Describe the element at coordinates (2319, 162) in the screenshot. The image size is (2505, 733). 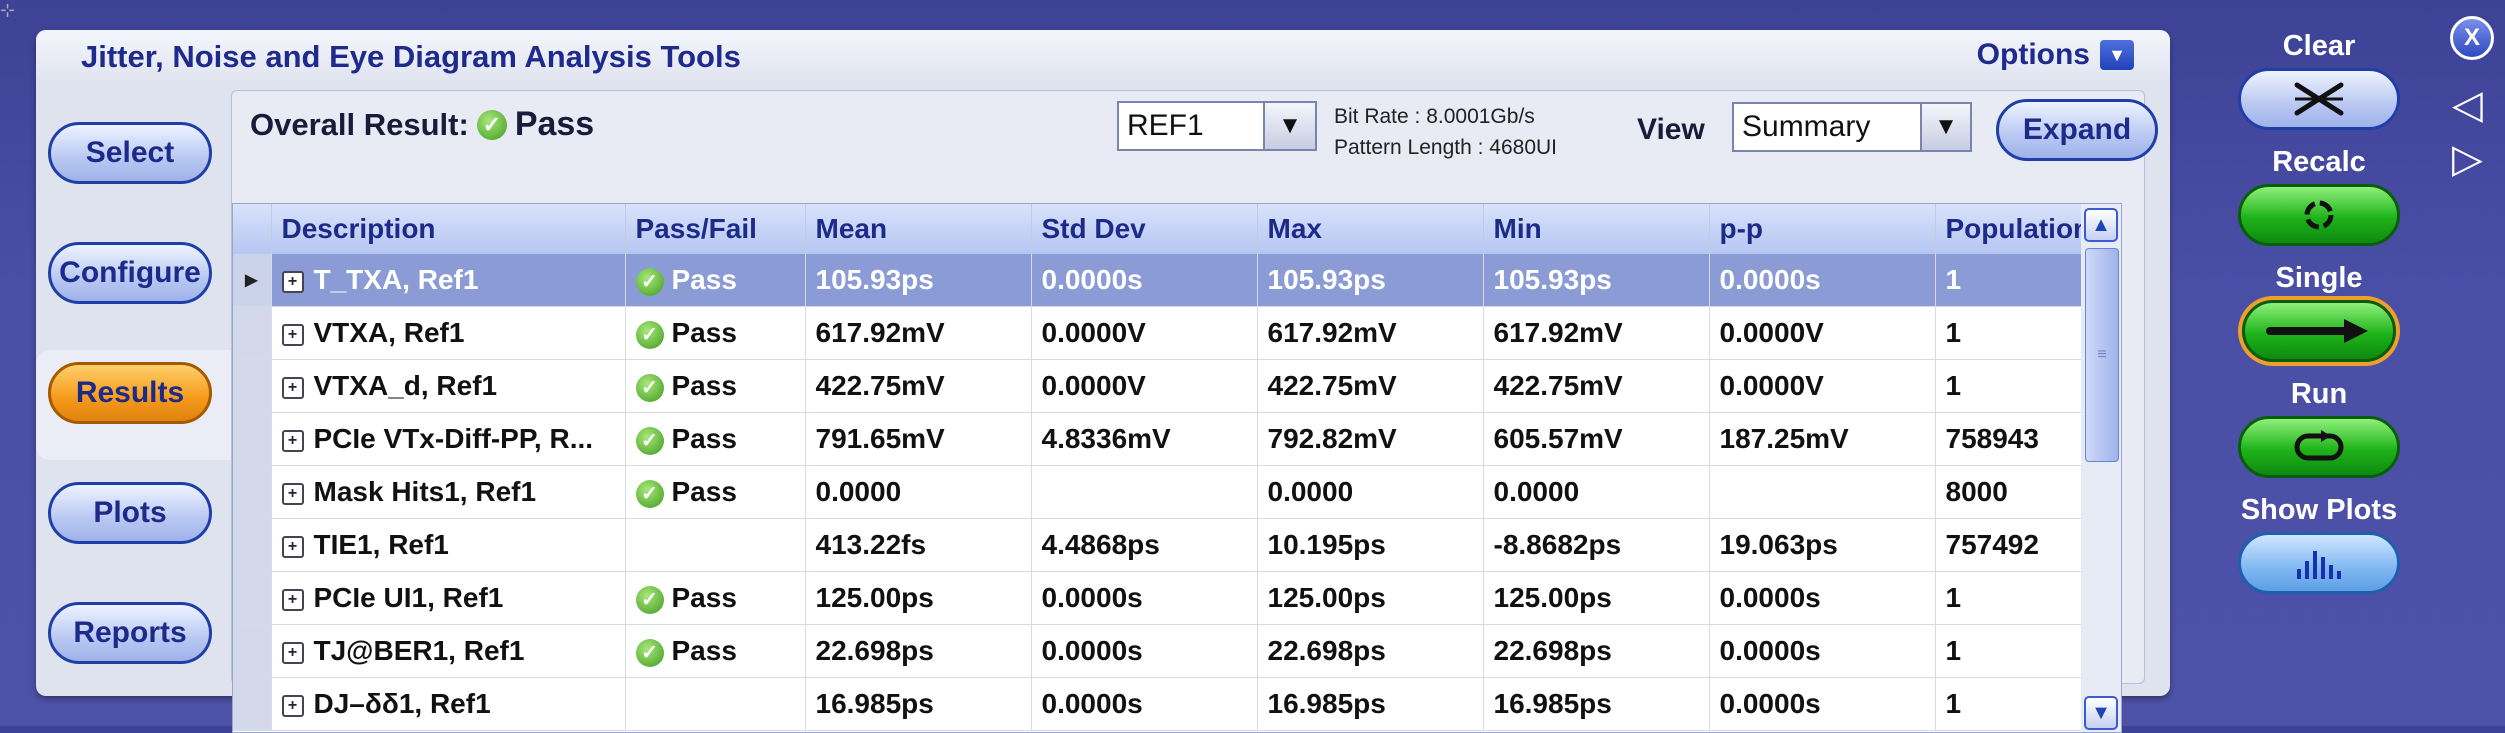
I see `recalc-label: Recalc` at that location.